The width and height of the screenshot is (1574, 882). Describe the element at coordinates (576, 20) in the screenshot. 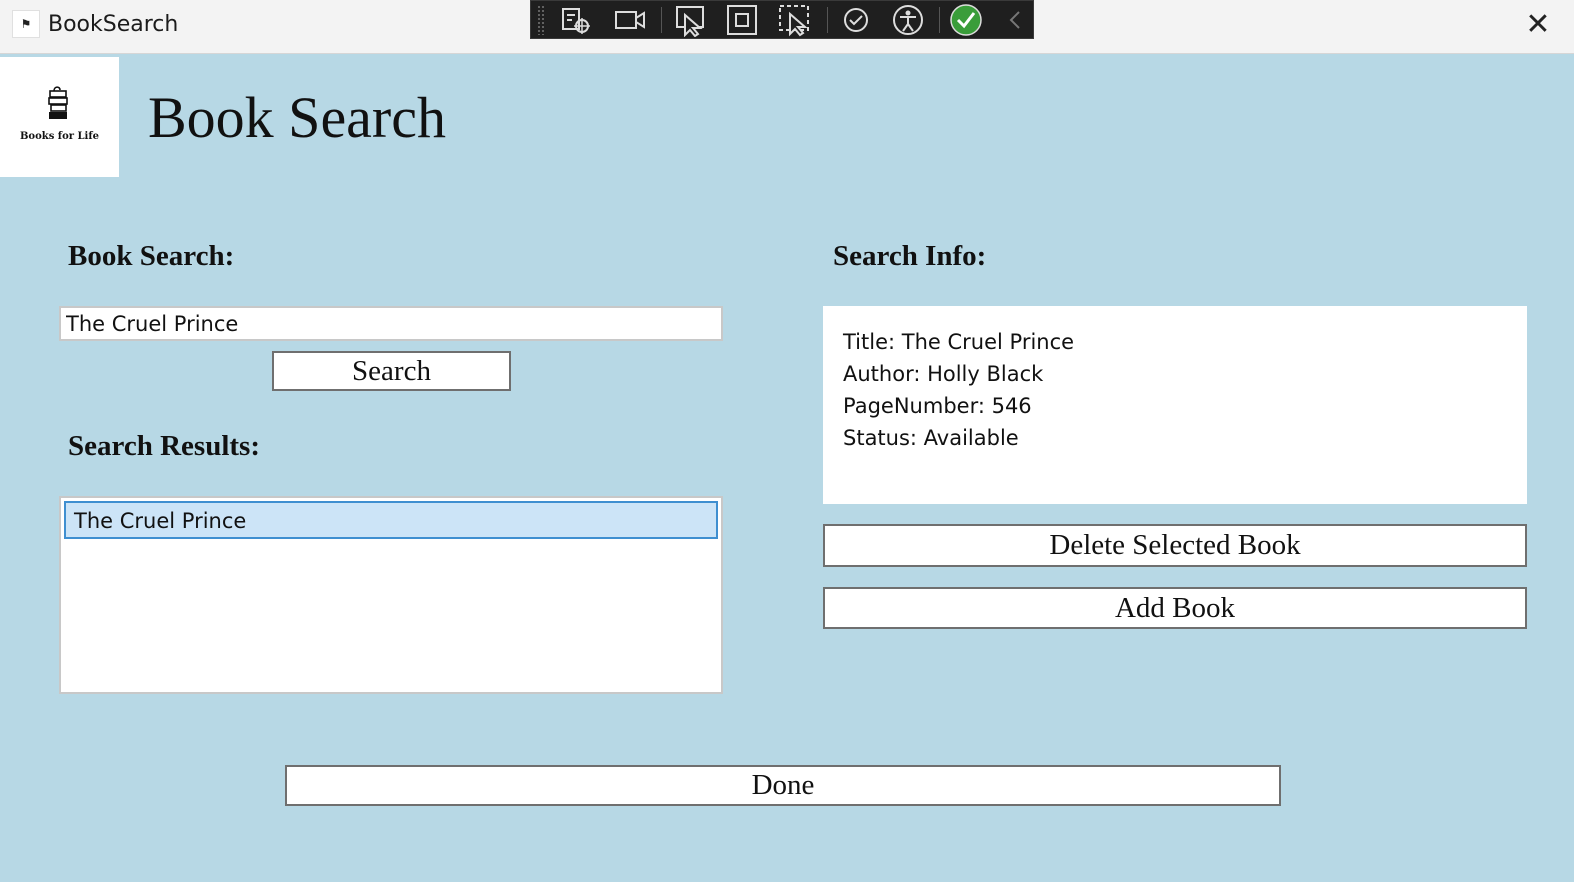

I see `live-visual-tree-icon` at that location.